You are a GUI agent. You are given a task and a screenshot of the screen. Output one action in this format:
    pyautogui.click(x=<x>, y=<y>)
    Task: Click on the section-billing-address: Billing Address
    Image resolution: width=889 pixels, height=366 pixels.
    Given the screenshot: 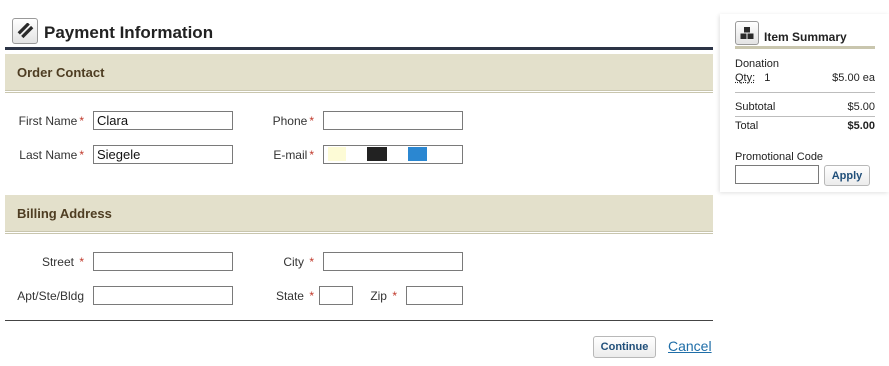 What is the action you would take?
    pyautogui.click(x=359, y=213)
    